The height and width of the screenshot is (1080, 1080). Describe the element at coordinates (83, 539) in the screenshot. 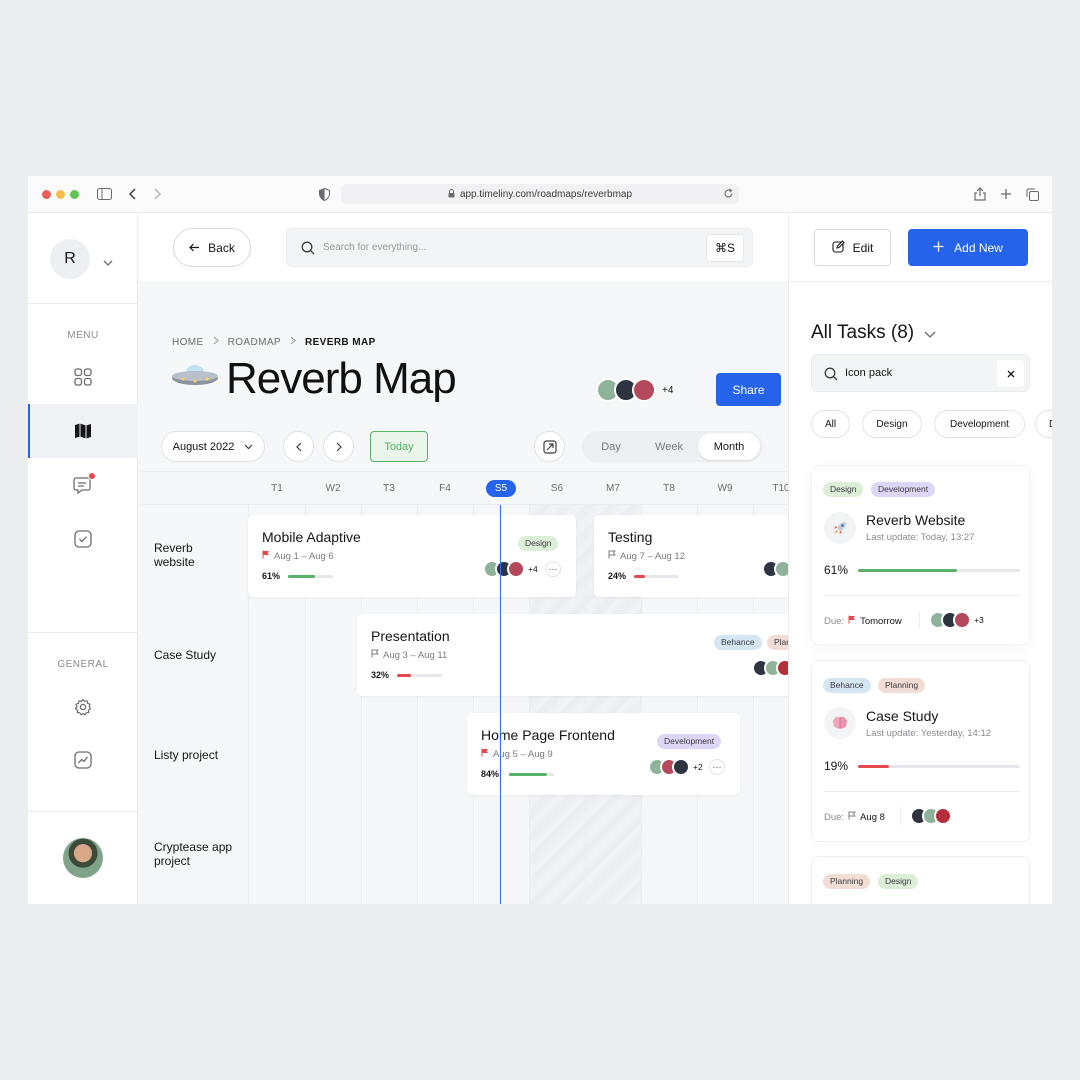

I see `tasks-check-icon` at that location.